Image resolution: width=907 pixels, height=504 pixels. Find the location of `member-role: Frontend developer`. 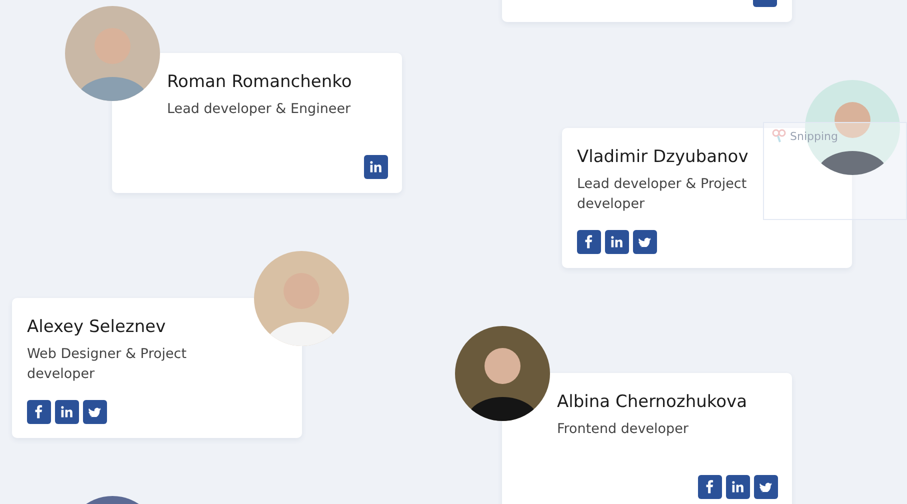

member-role: Frontend developer is located at coordinates (623, 430).